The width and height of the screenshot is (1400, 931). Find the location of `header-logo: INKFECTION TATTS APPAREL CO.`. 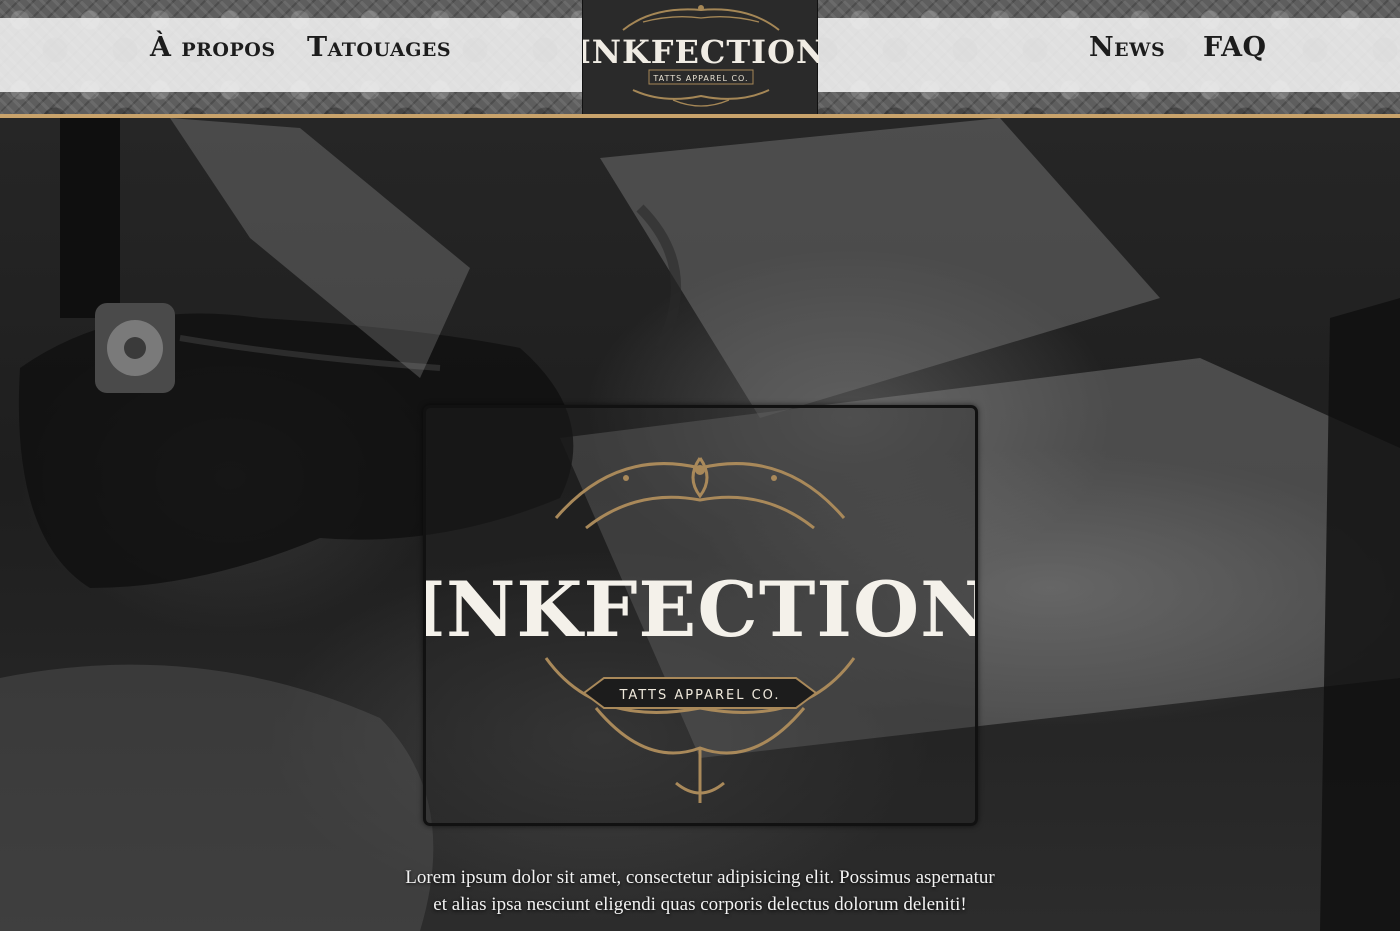

header-logo: INKFECTION TATTS APPAREL CO. is located at coordinates (700, 57).